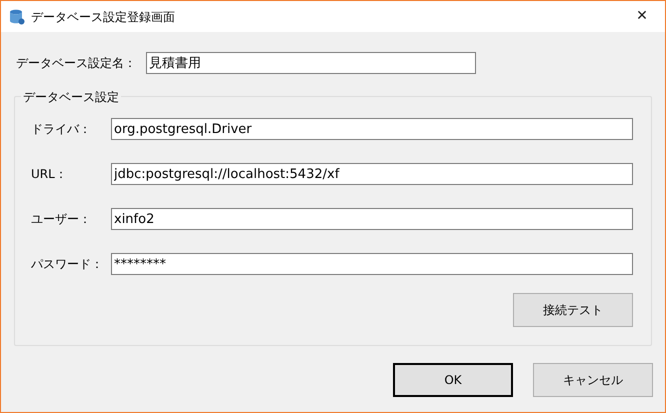 The width and height of the screenshot is (666, 413). I want to click on field-label: データベース設定名：, so click(76, 63).